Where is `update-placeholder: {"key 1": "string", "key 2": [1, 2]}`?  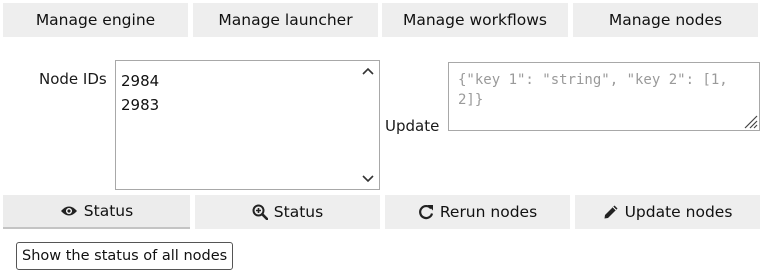 update-placeholder: {"key 1": "string", "key 2": [1, 2]} is located at coordinates (597, 90).